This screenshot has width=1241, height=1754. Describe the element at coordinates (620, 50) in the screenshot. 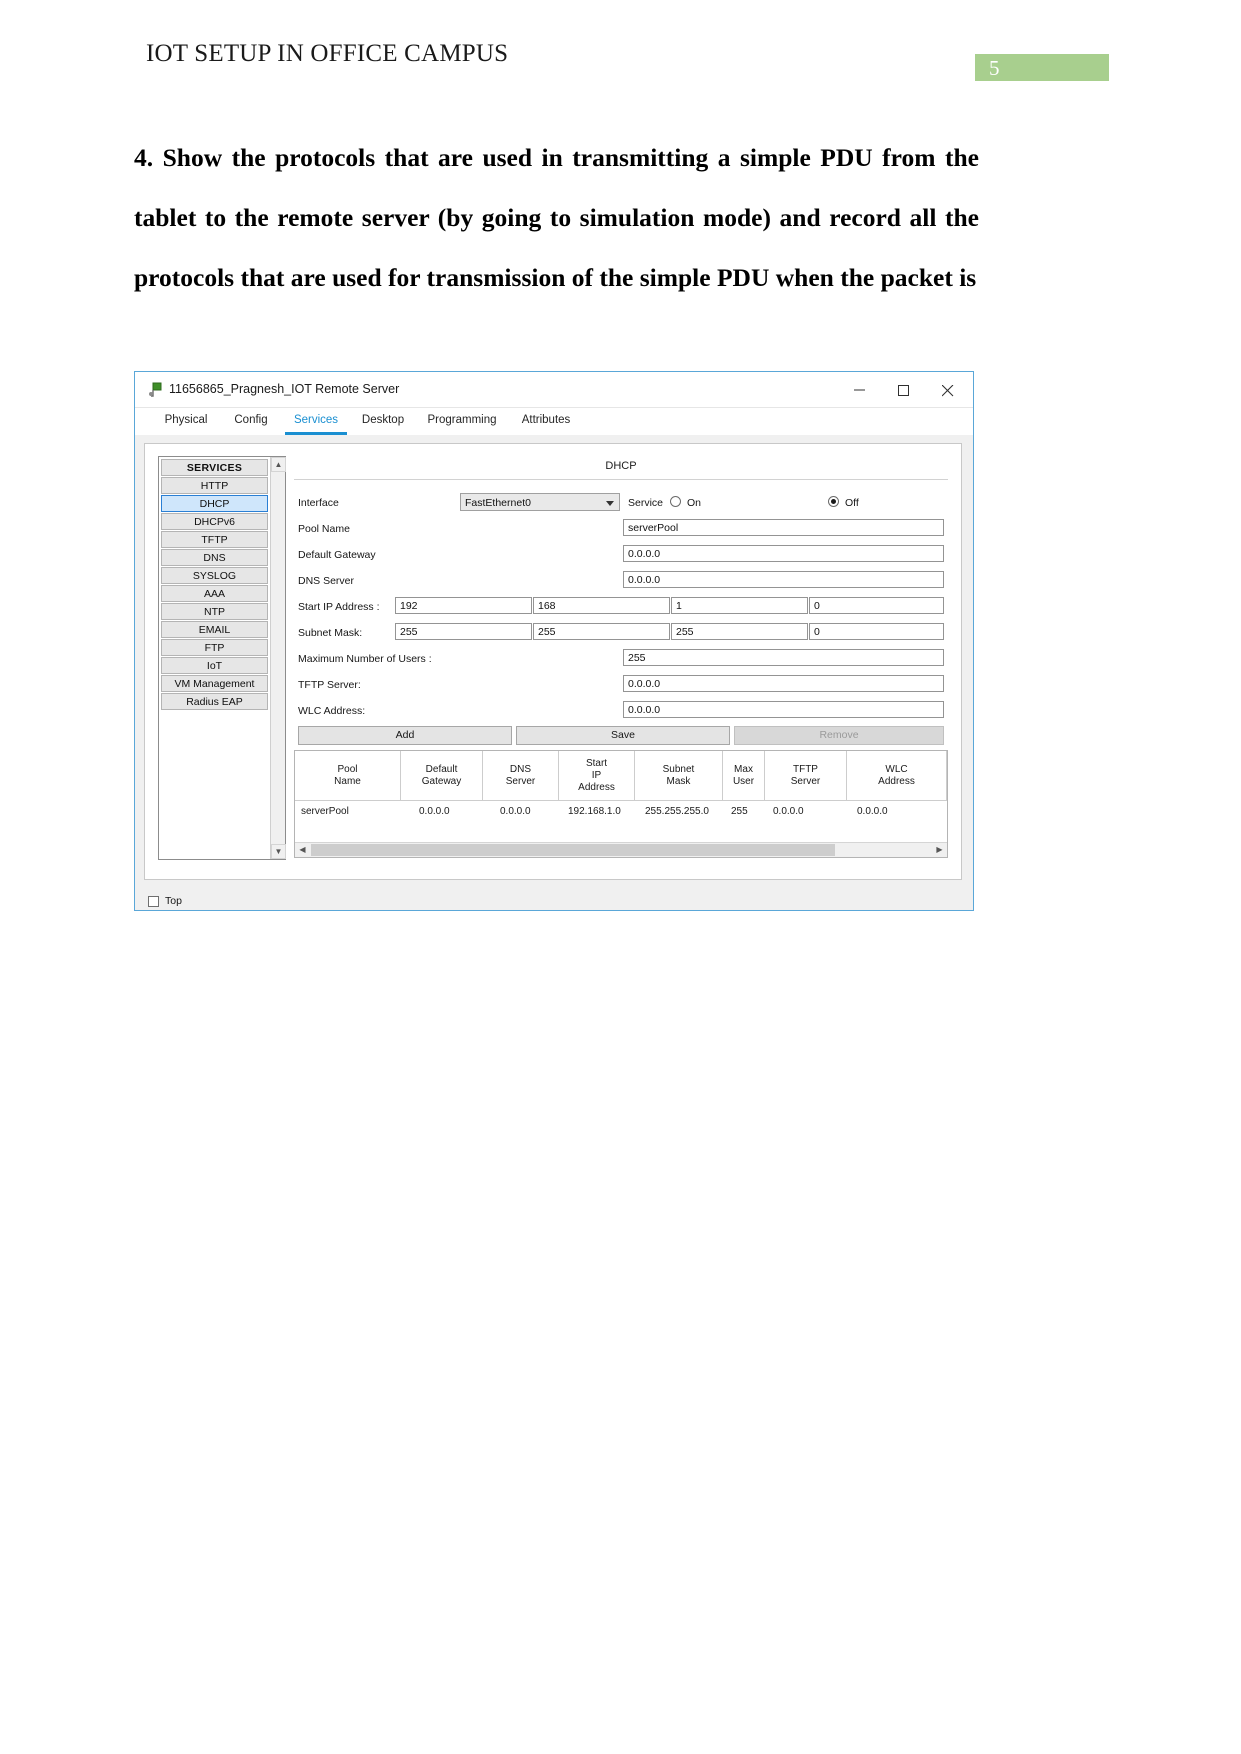

I see `document-header: IOT SETUP IN OFFICE CAMPUS 5` at that location.